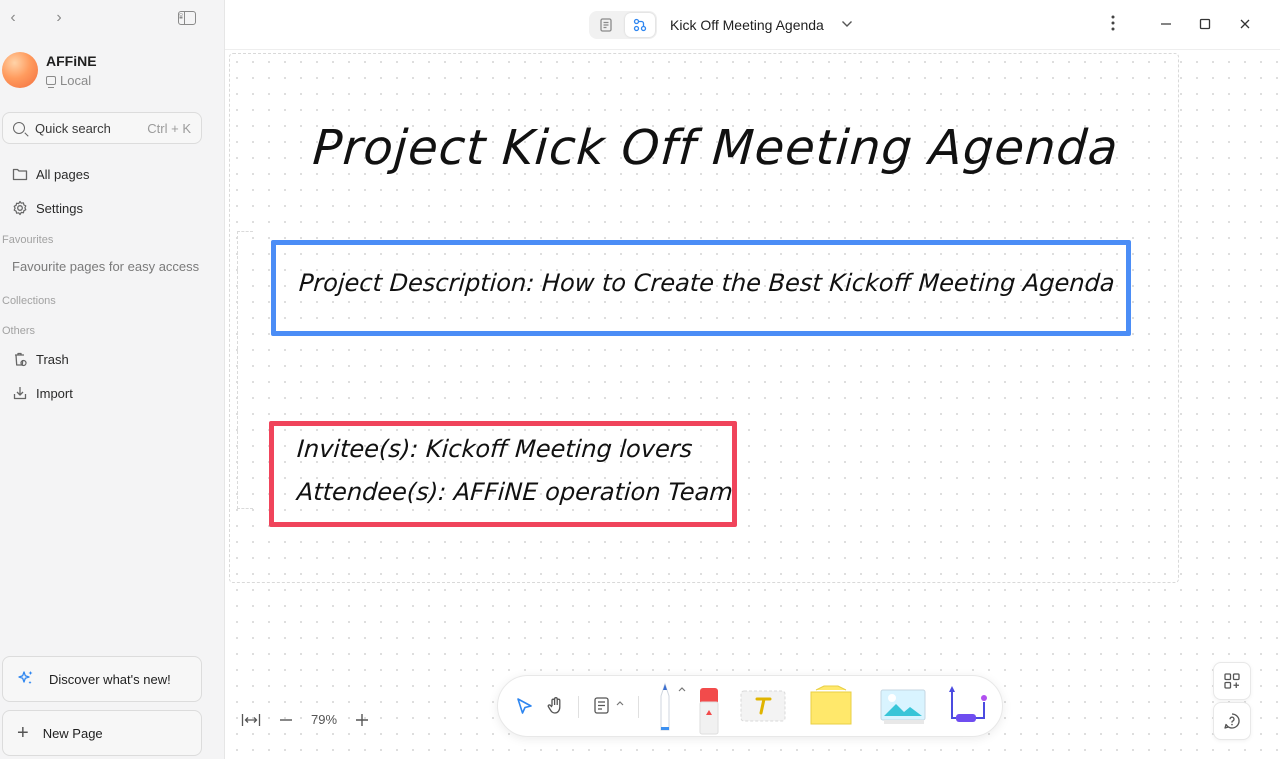 Image resolution: width=1280 pixels, height=759 pixels. What do you see at coordinates (1245, 24) in the screenshot?
I see `close-window-icon` at bounding box center [1245, 24].